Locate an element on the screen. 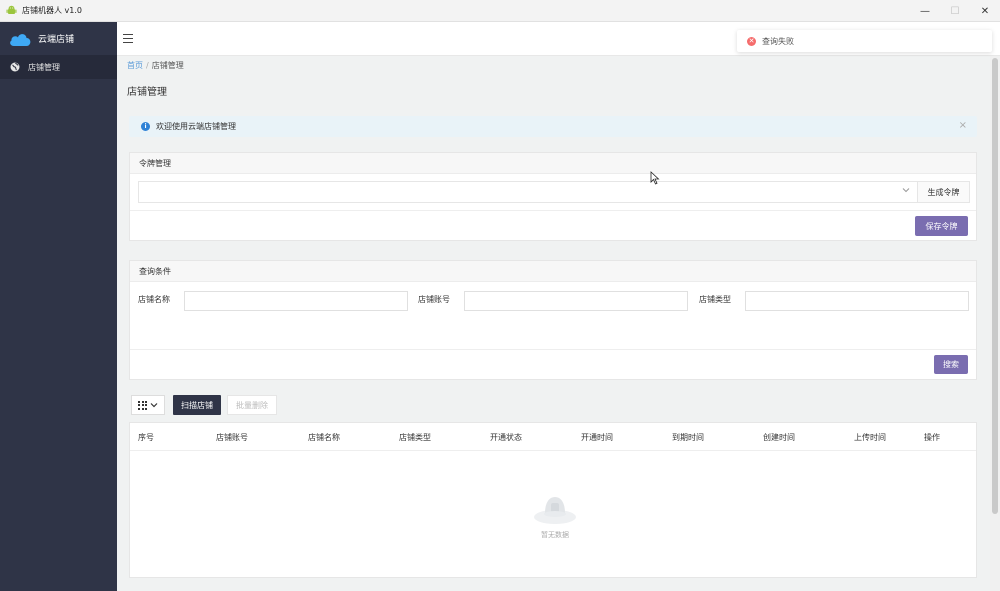  android-icon is located at coordinates (11, 11).